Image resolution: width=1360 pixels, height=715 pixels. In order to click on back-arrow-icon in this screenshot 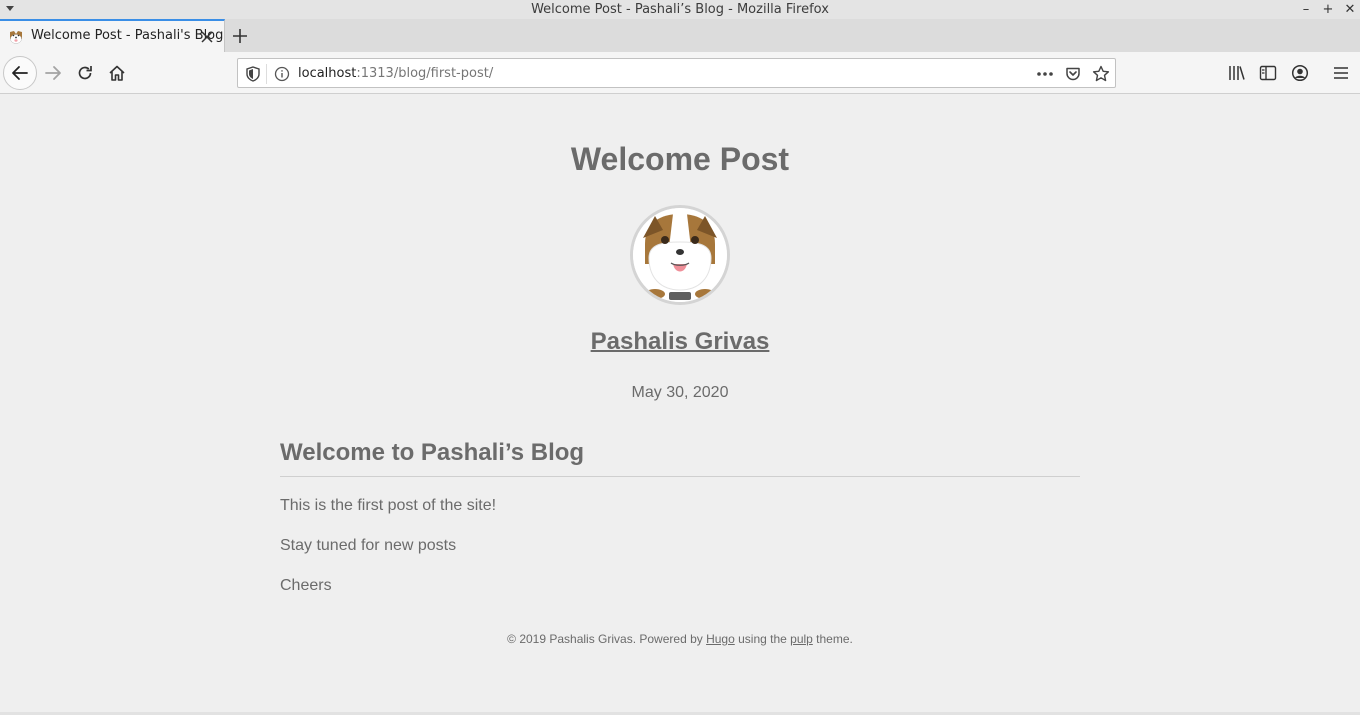, I will do `click(20, 73)`.